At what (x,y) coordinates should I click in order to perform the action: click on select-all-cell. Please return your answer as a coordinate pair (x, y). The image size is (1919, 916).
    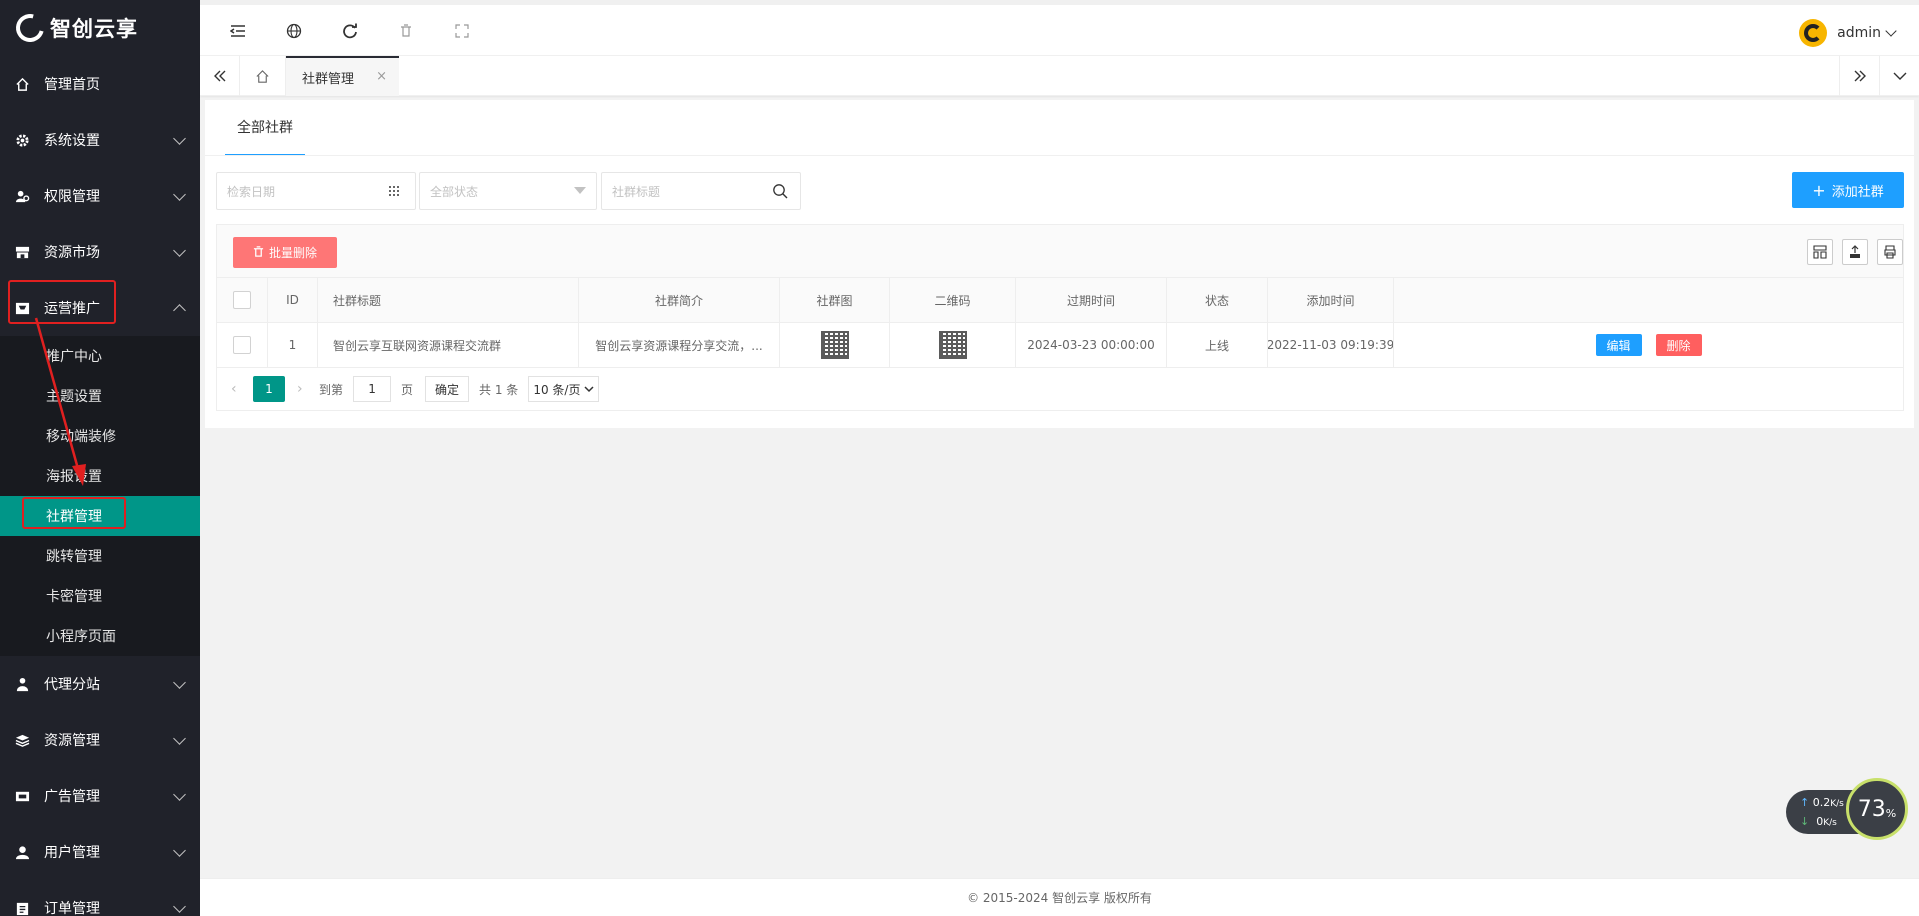
    Looking at the image, I should click on (242, 300).